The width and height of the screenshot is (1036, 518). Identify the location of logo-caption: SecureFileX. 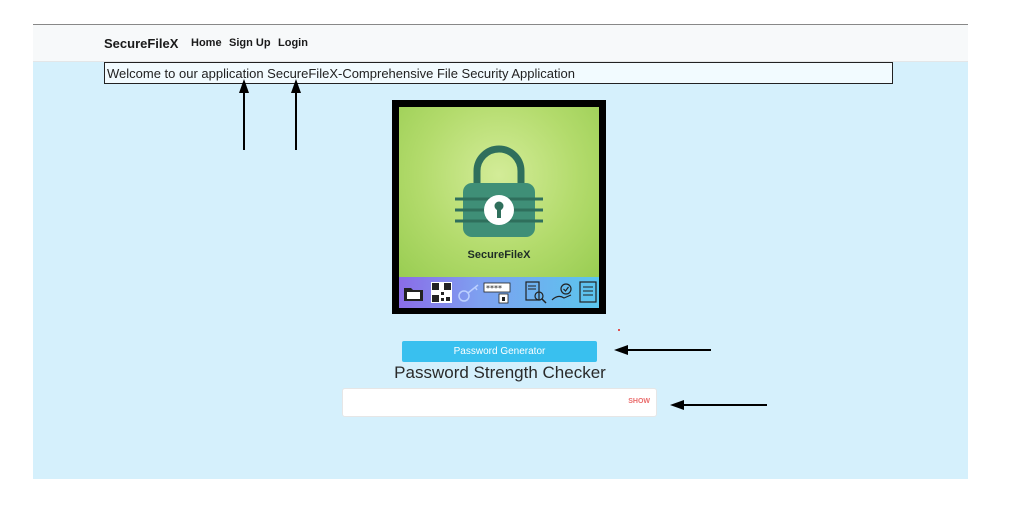
(499, 255).